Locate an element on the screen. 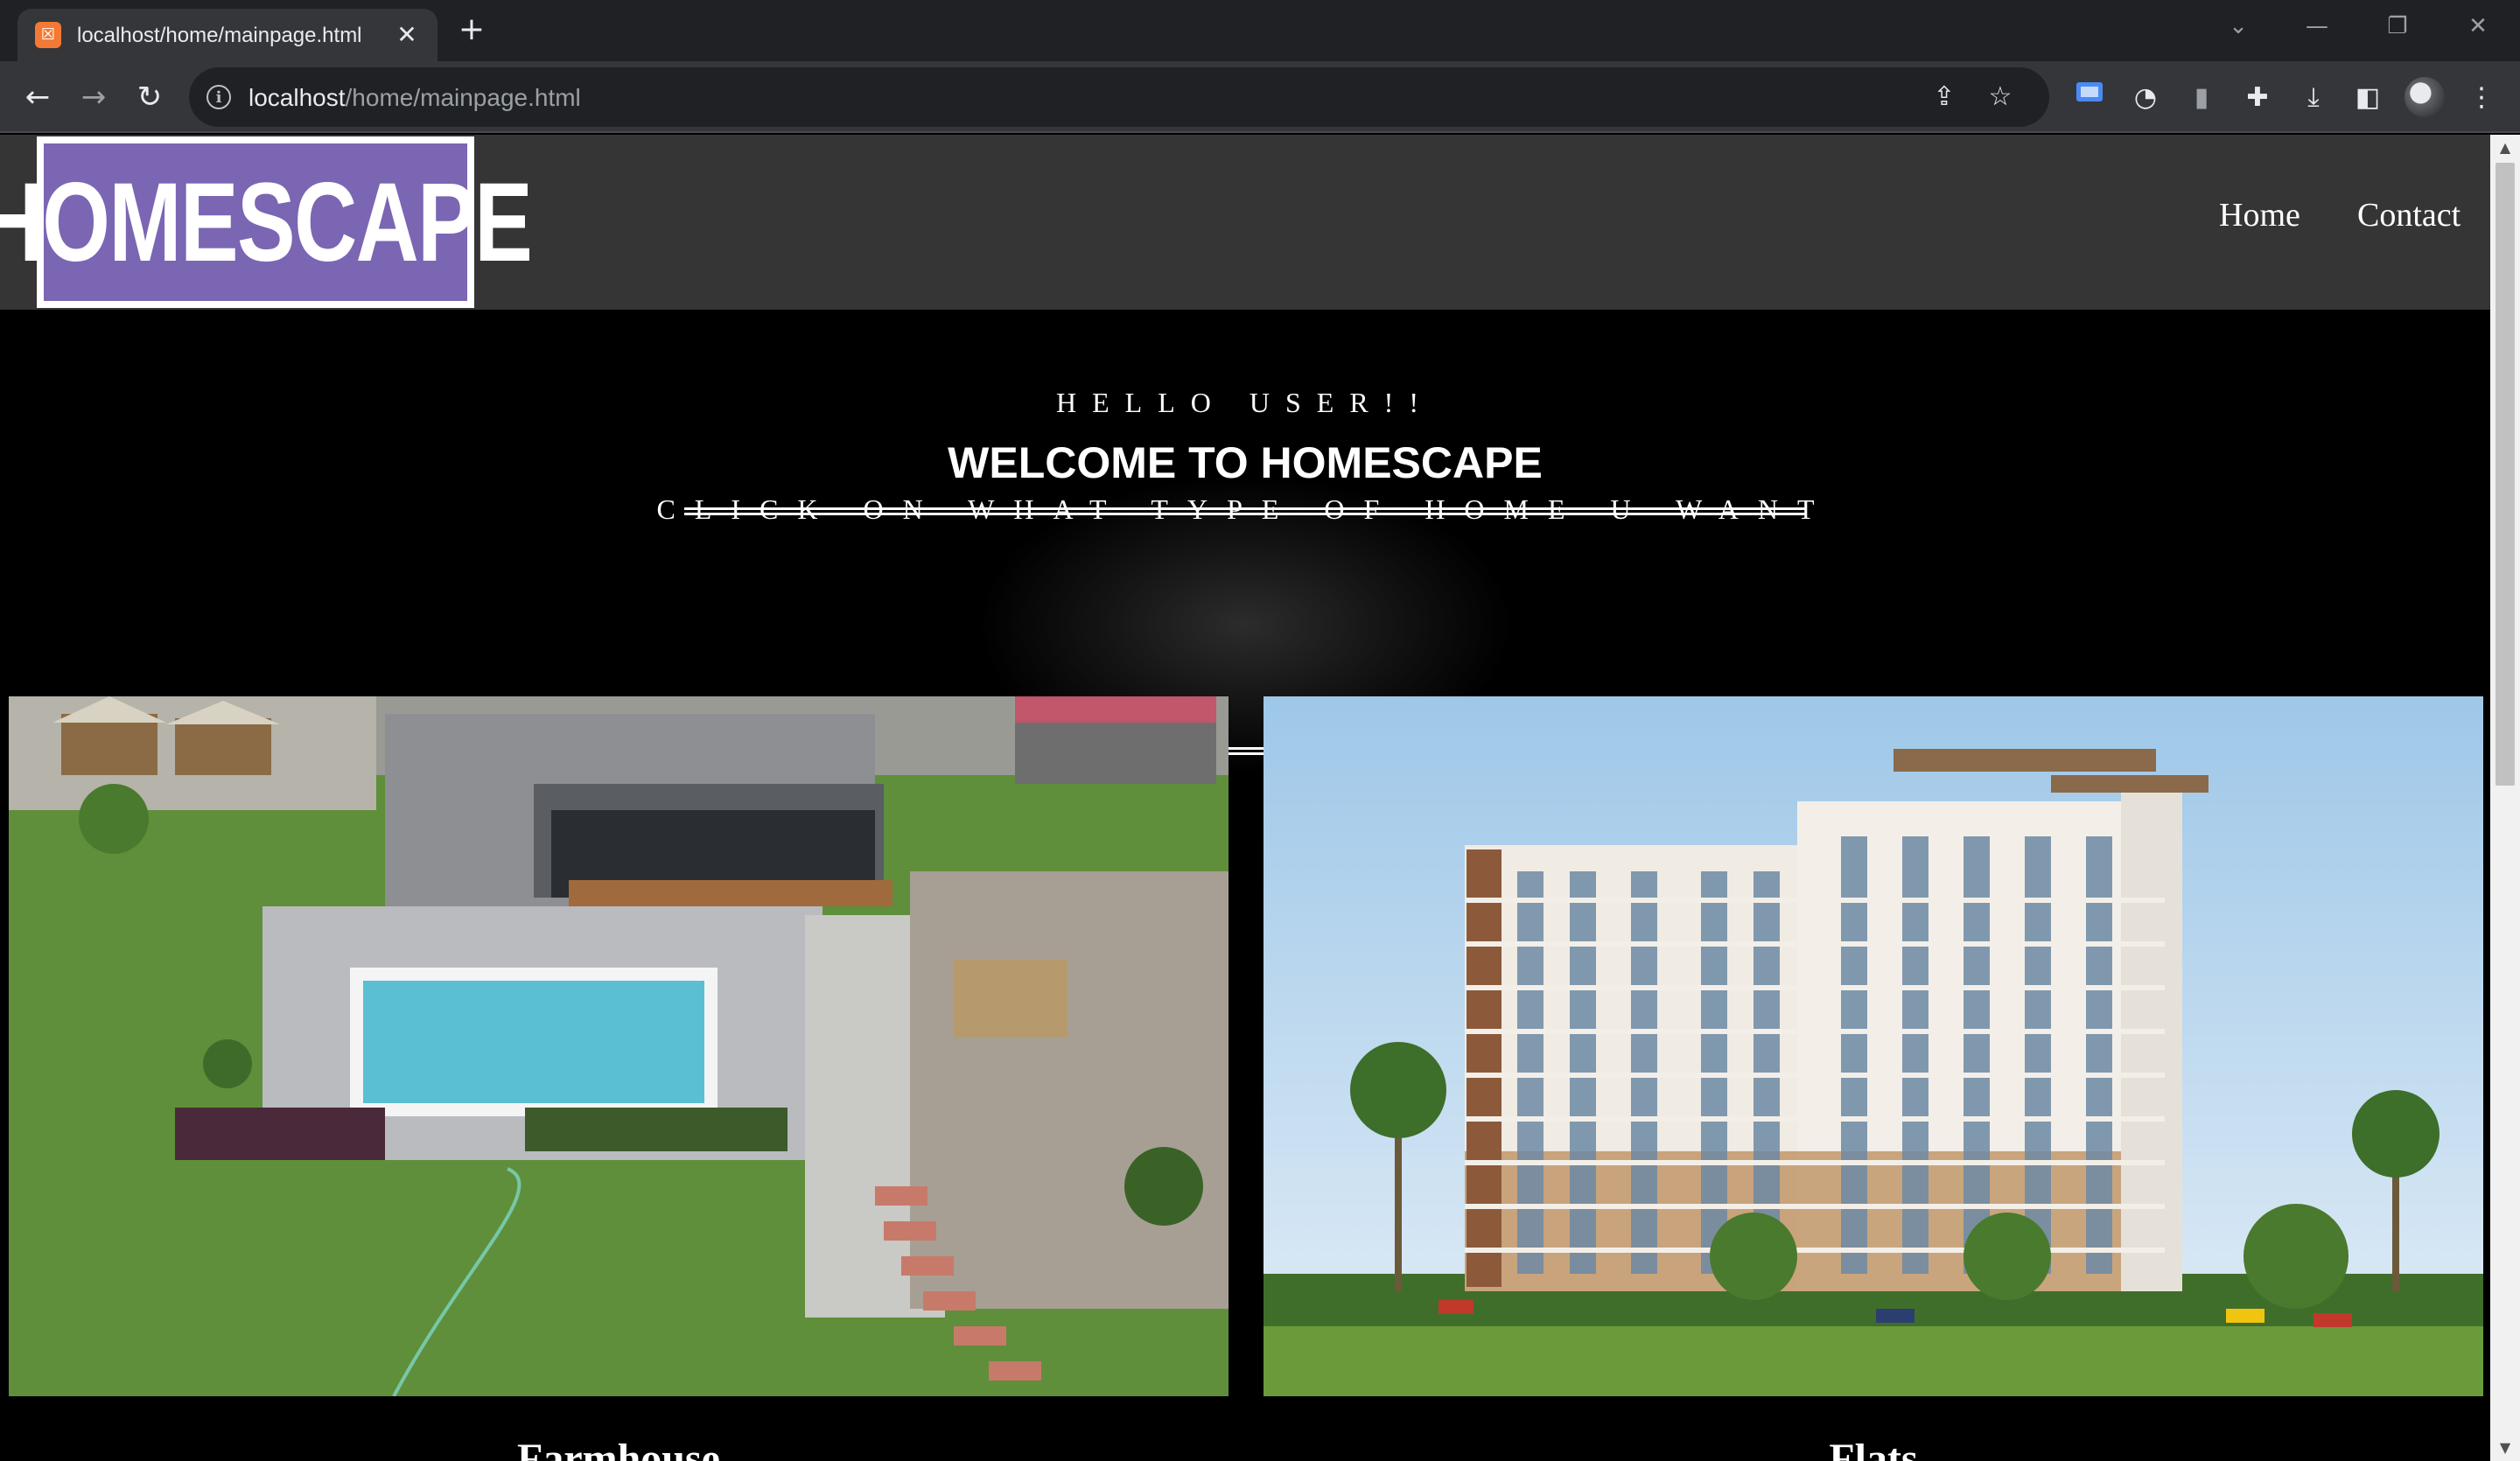 This screenshot has width=2520, height=1461. logo-text: HOMESCAPE is located at coordinates (266, 222).